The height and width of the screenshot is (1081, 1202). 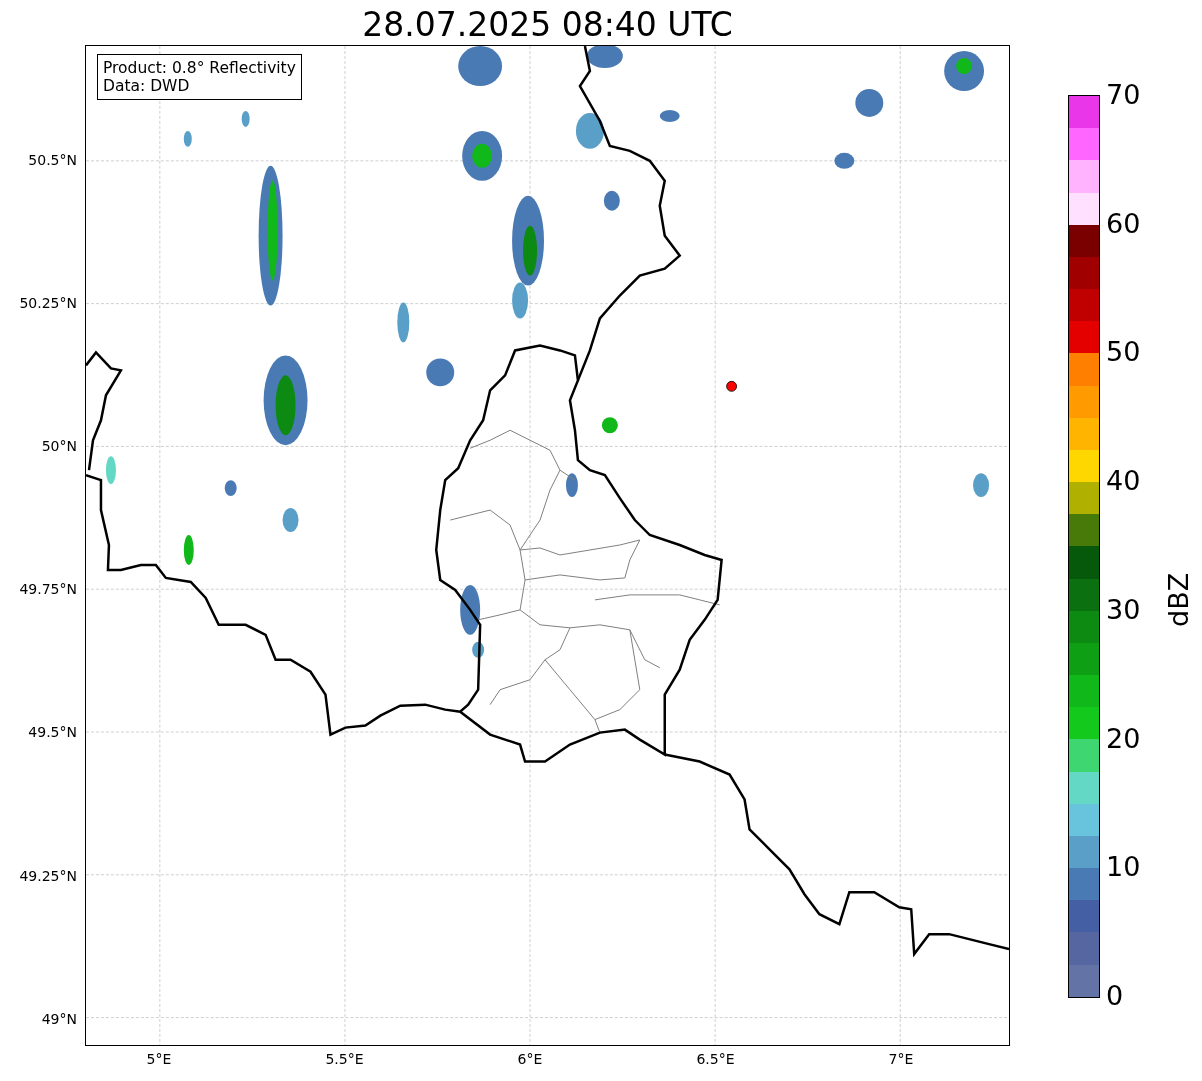 I want to click on latitude-label: 49.75°N, so click(x=48, y=589).